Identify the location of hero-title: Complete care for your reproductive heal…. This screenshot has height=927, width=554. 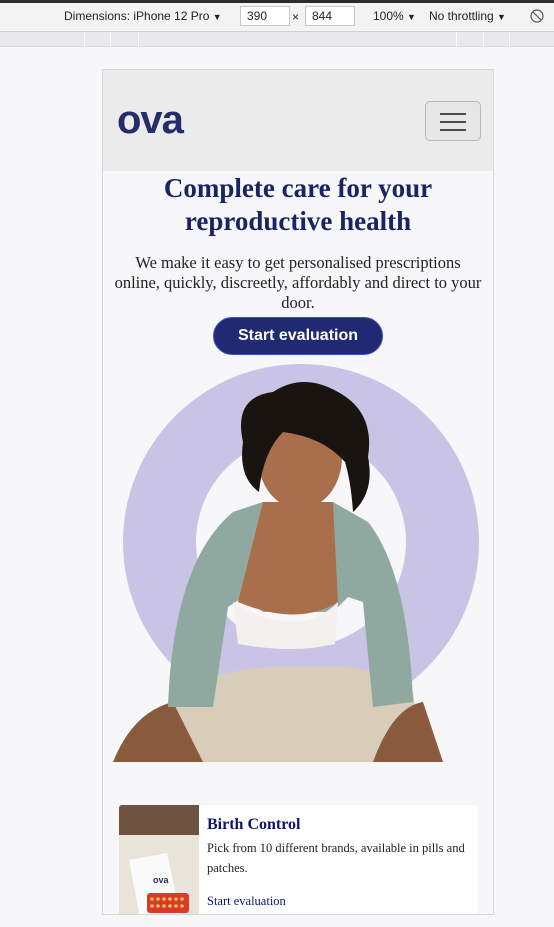
(298, 204).